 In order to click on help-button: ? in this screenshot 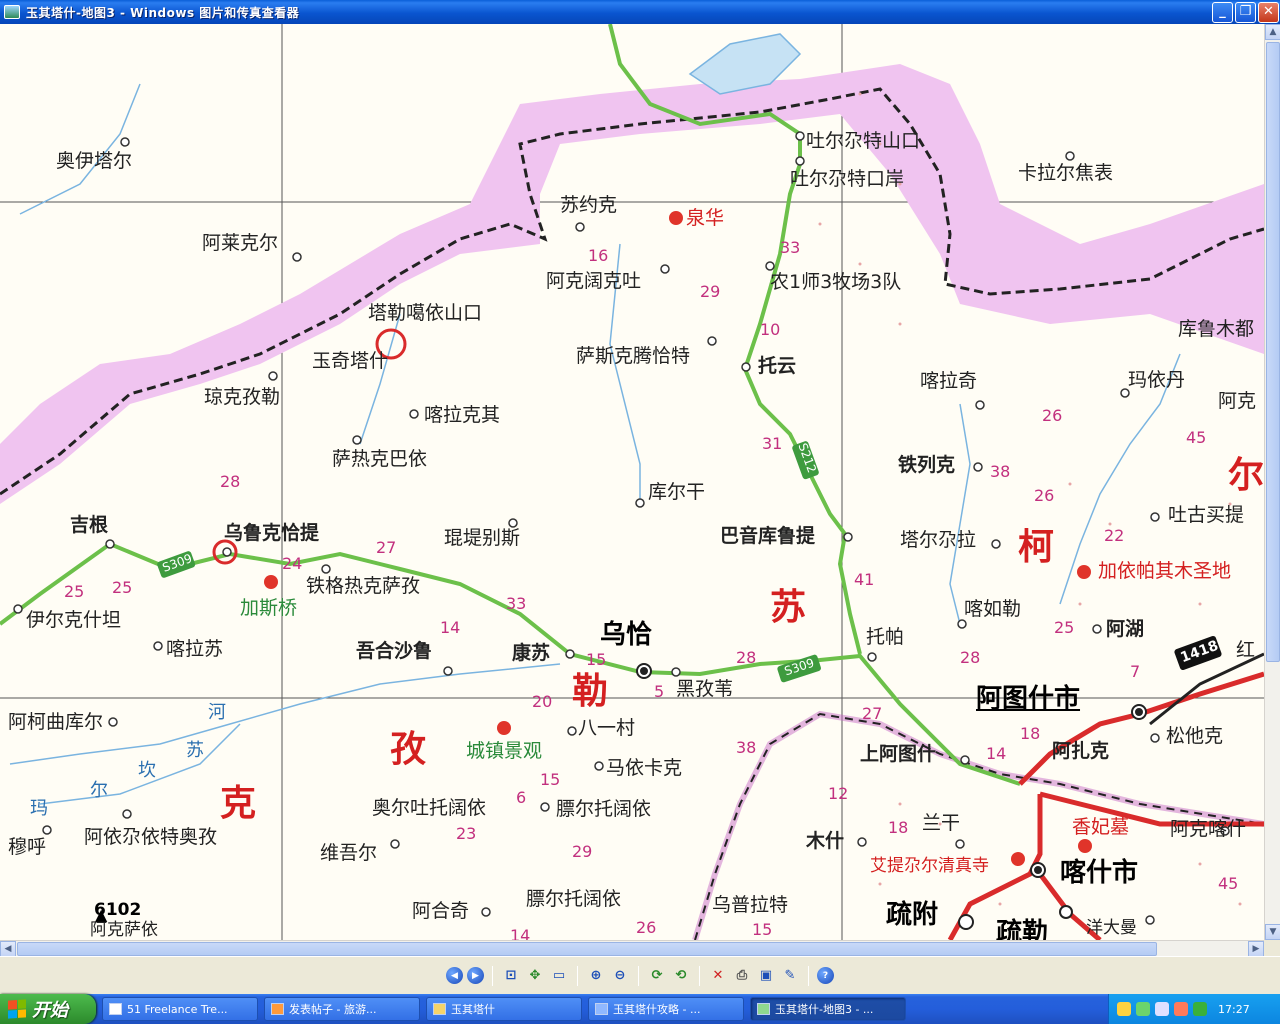, I will do `click(825, 975)`.